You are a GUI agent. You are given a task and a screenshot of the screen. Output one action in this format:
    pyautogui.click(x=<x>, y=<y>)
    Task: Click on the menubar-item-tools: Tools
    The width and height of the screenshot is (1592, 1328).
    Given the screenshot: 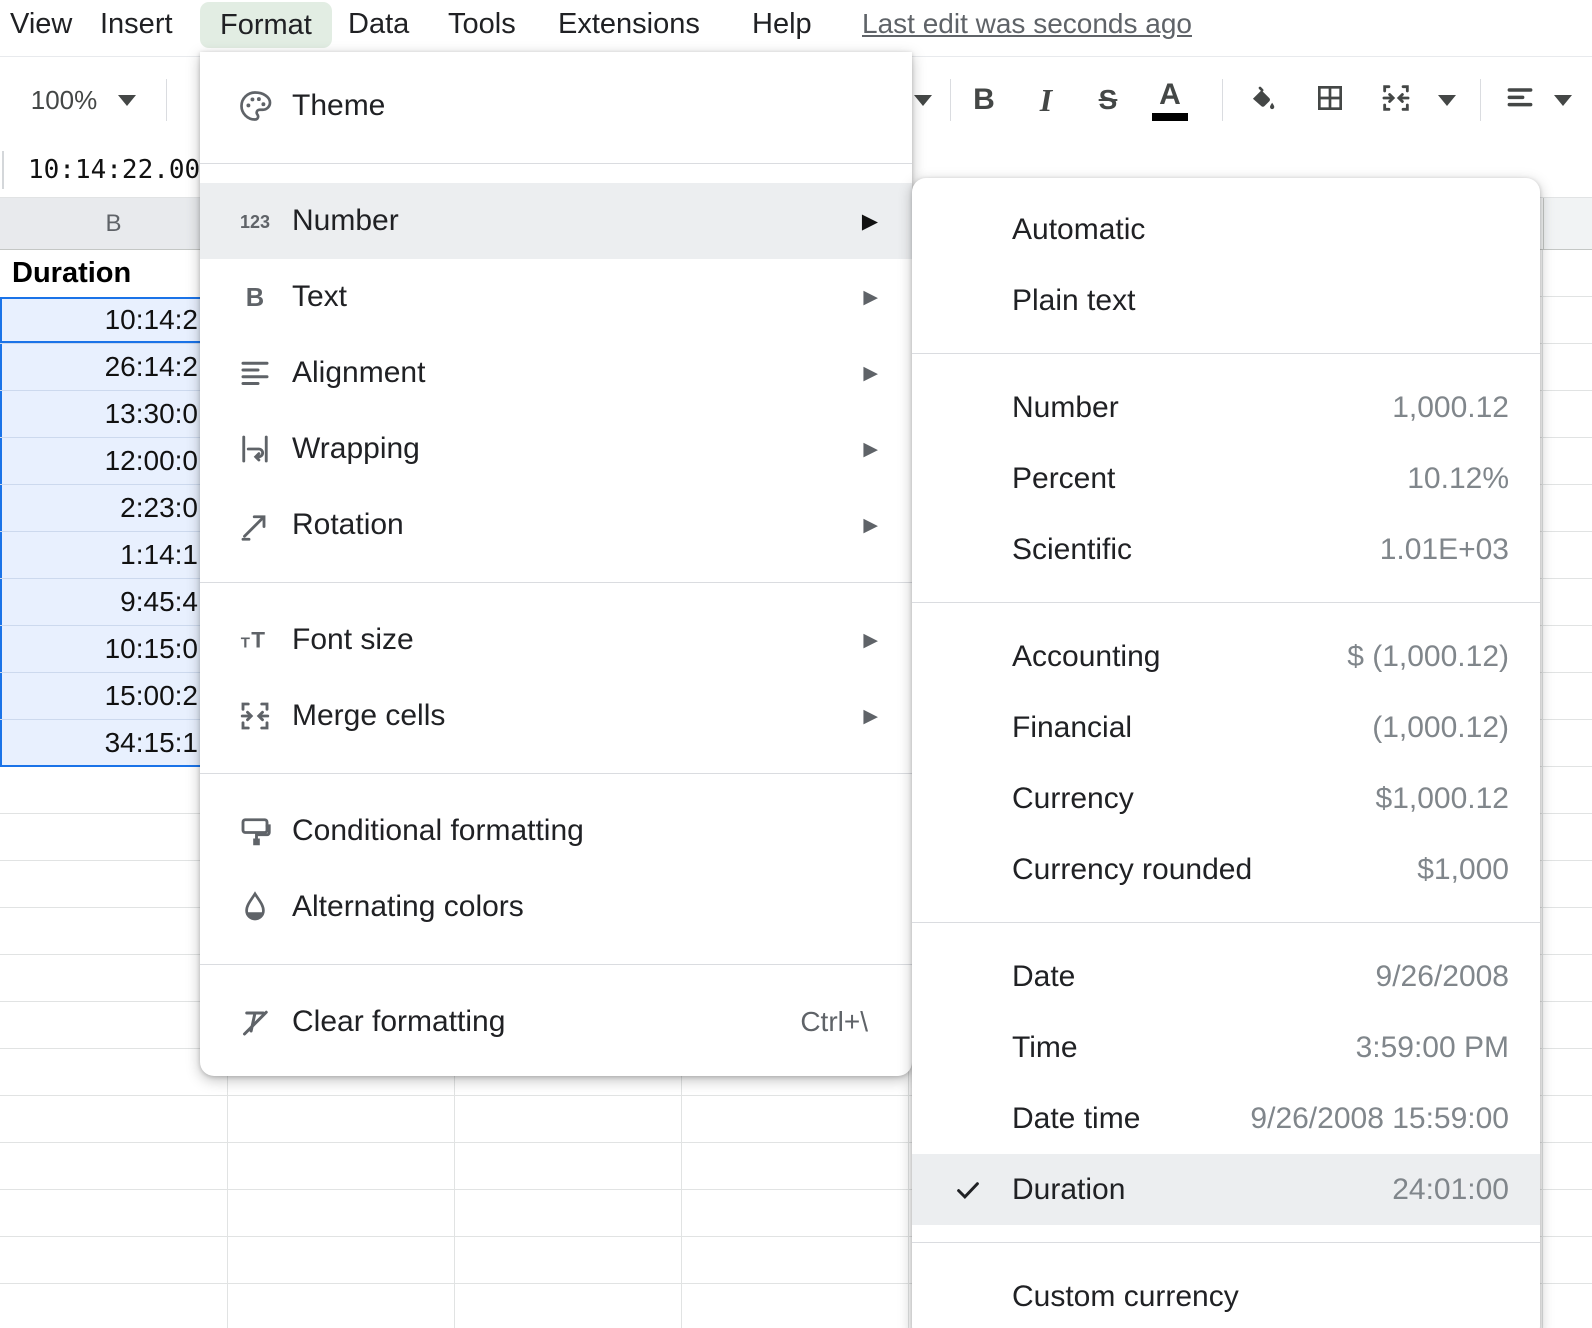 What is the action you would take?
    pyautogui.click(x=482, y=24)
    